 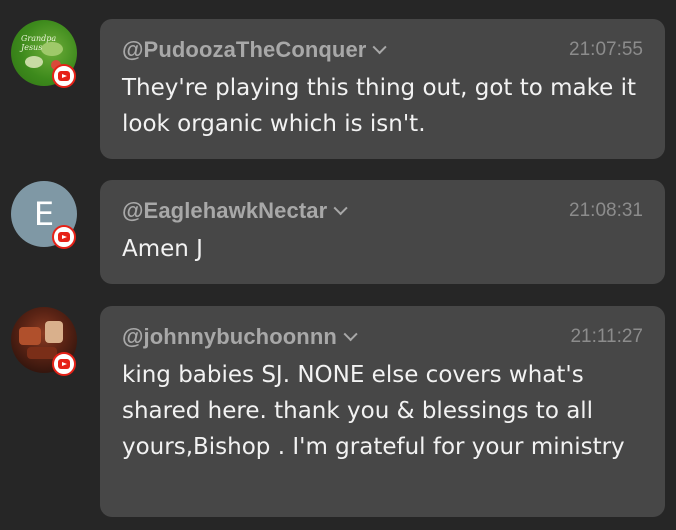 I want to click on message-header: @PudoozaTheConquer 21:07:55, so click(x=382, y=50).